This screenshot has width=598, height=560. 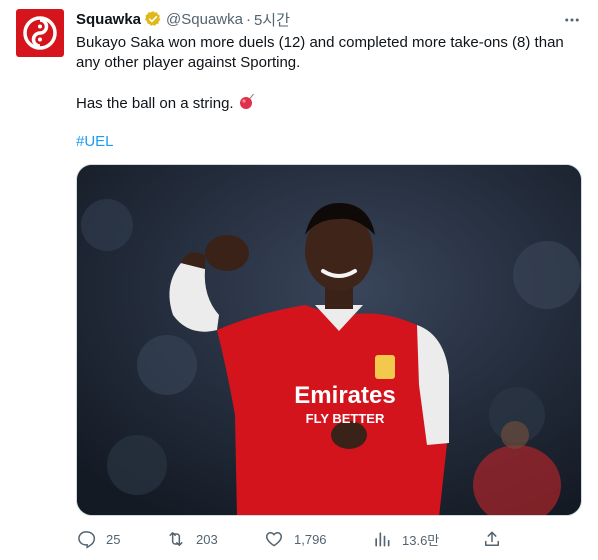 I want to click on tweet-header: Squawka @Squawka · 5시간, so click(x=183, y=19).